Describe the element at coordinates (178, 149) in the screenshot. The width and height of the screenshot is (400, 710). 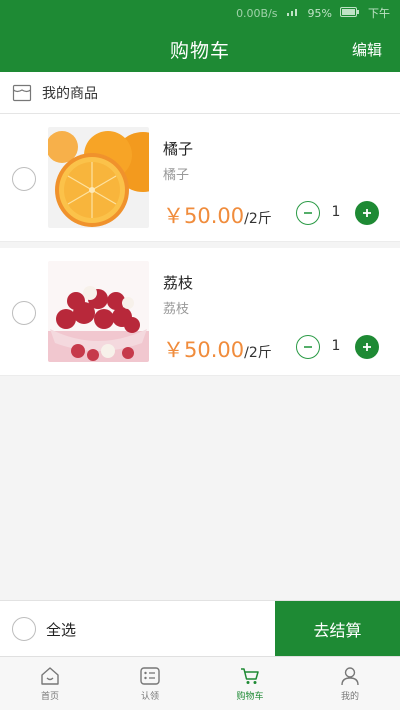
I see `item-name: 橘子` at that location.